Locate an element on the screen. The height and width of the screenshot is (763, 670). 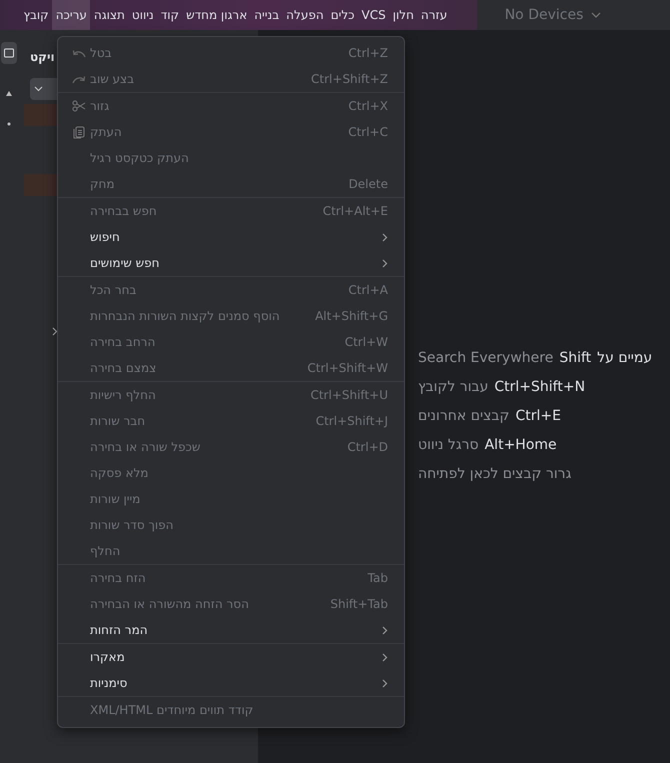
shortcut-key: Ctrl+E is located at coordinates (538, 416).